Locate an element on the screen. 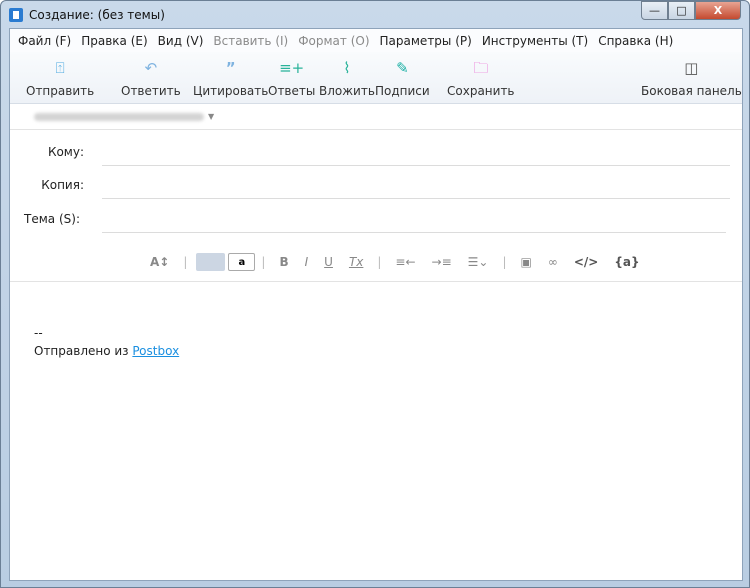  underline-button: U is located at coordinates (328, 262).